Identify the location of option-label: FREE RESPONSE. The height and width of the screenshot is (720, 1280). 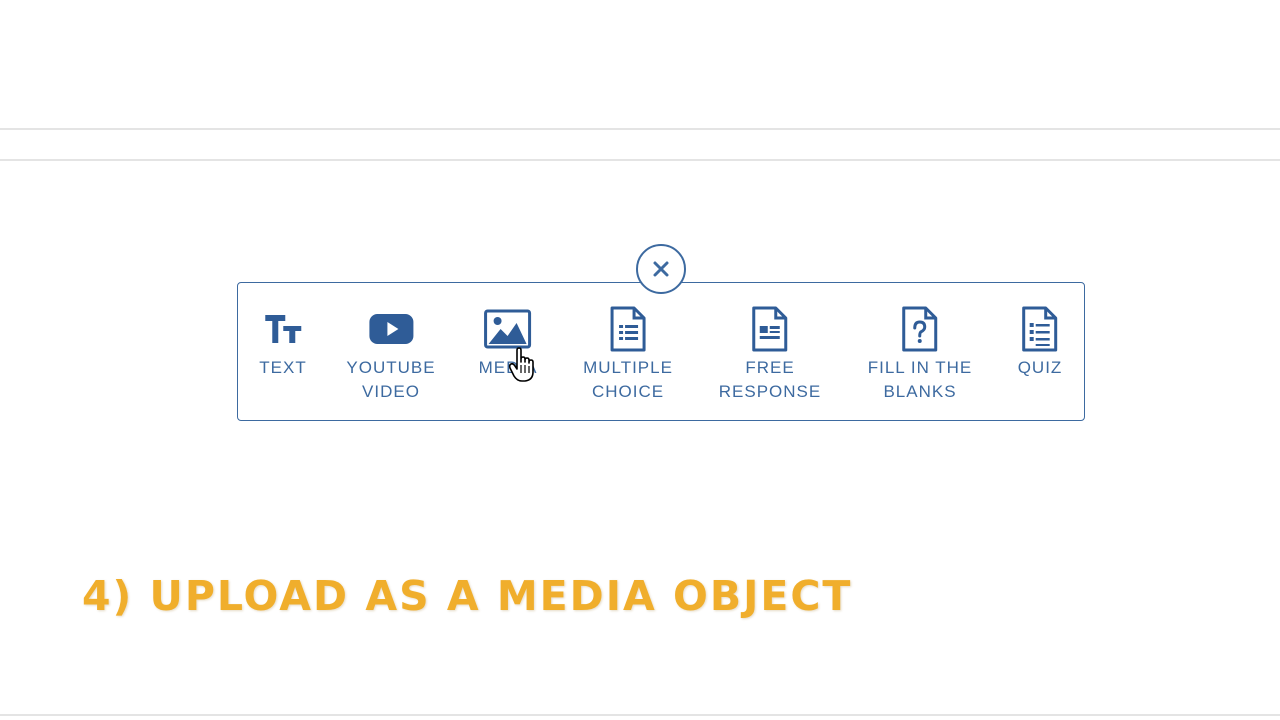
(770, 379).